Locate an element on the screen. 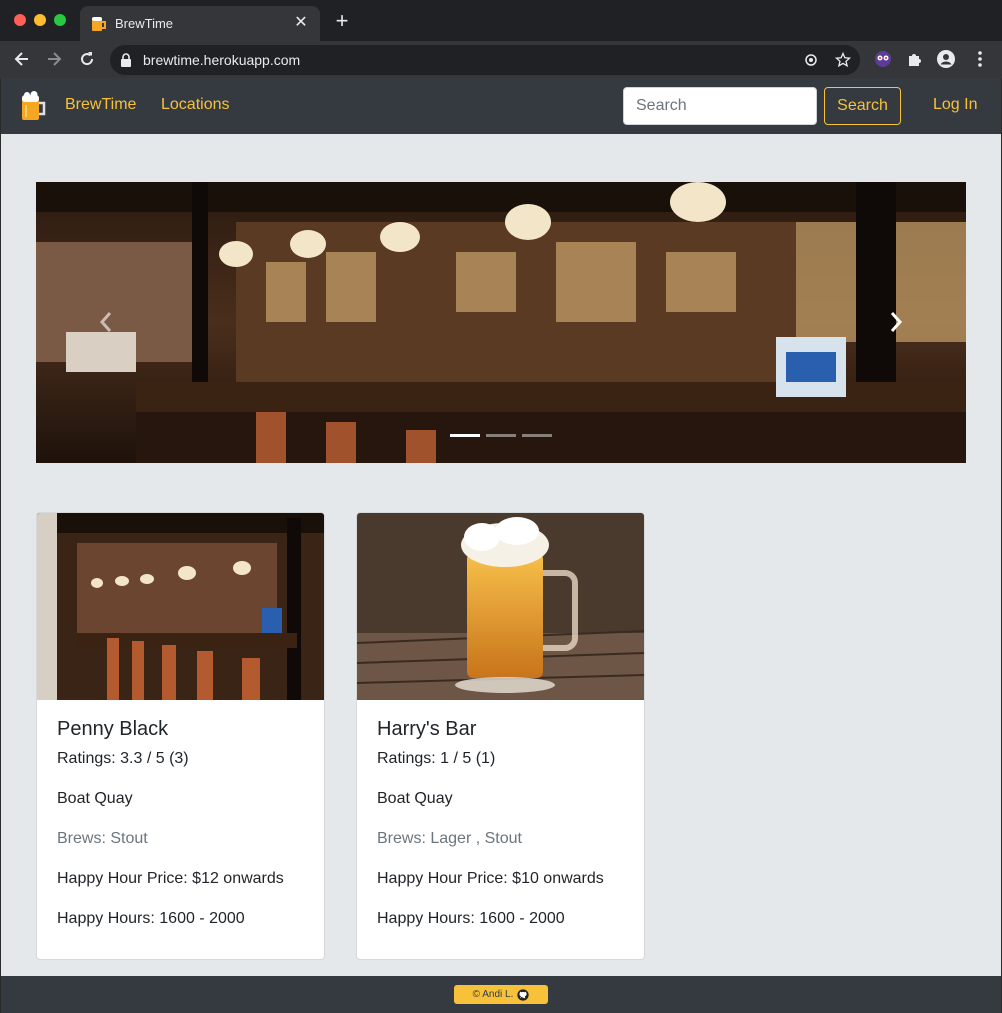 This screenshot has height=1013, width=1002. browser-tab: BrewTime ✕ is located at coordinates (200, 23).